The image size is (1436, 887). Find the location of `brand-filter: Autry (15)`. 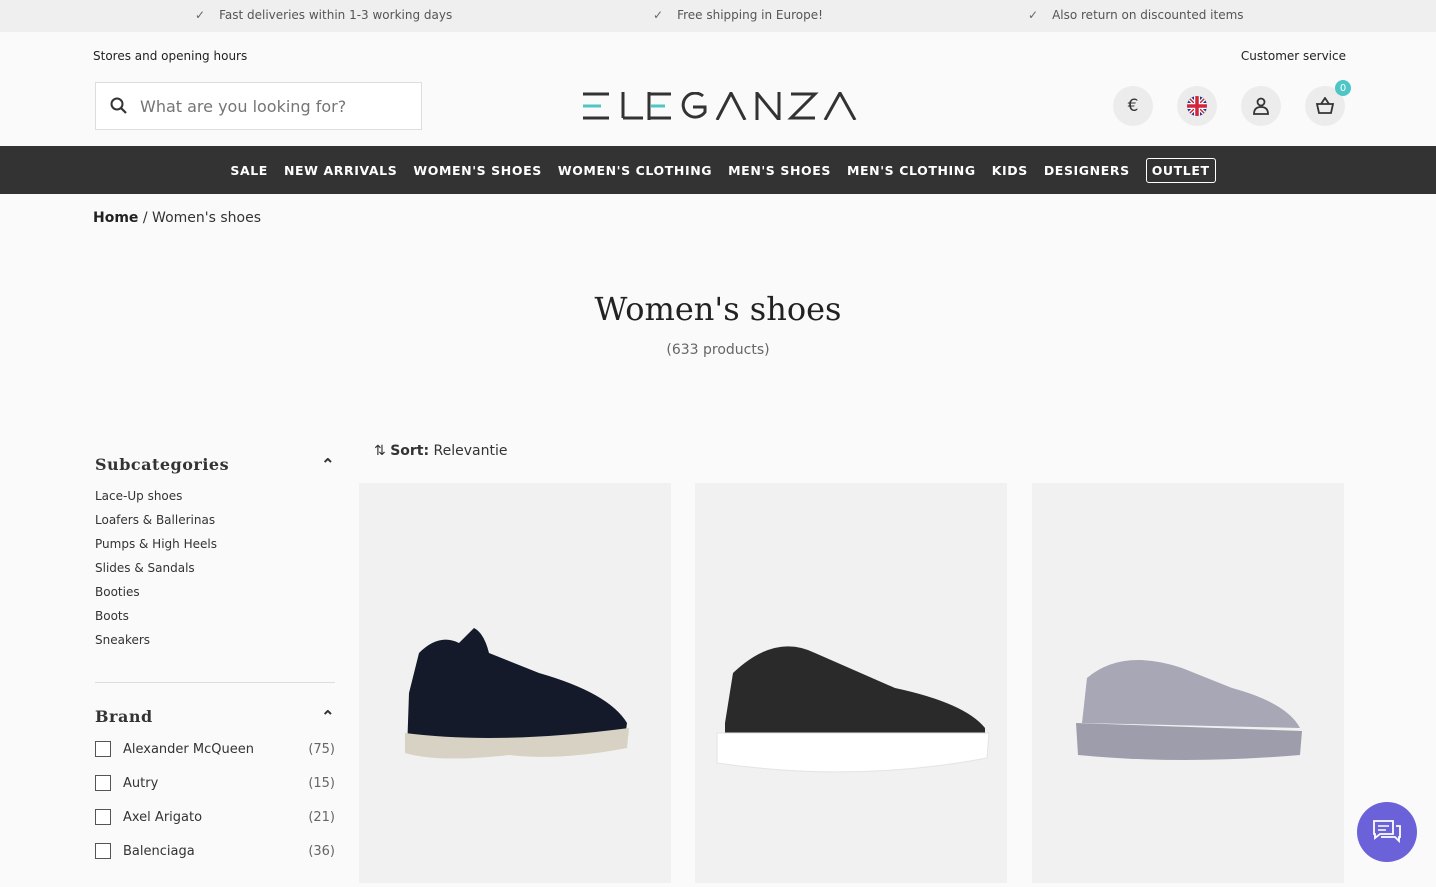

brand-filter: Autry (15) is located at coordinates (215, 783).